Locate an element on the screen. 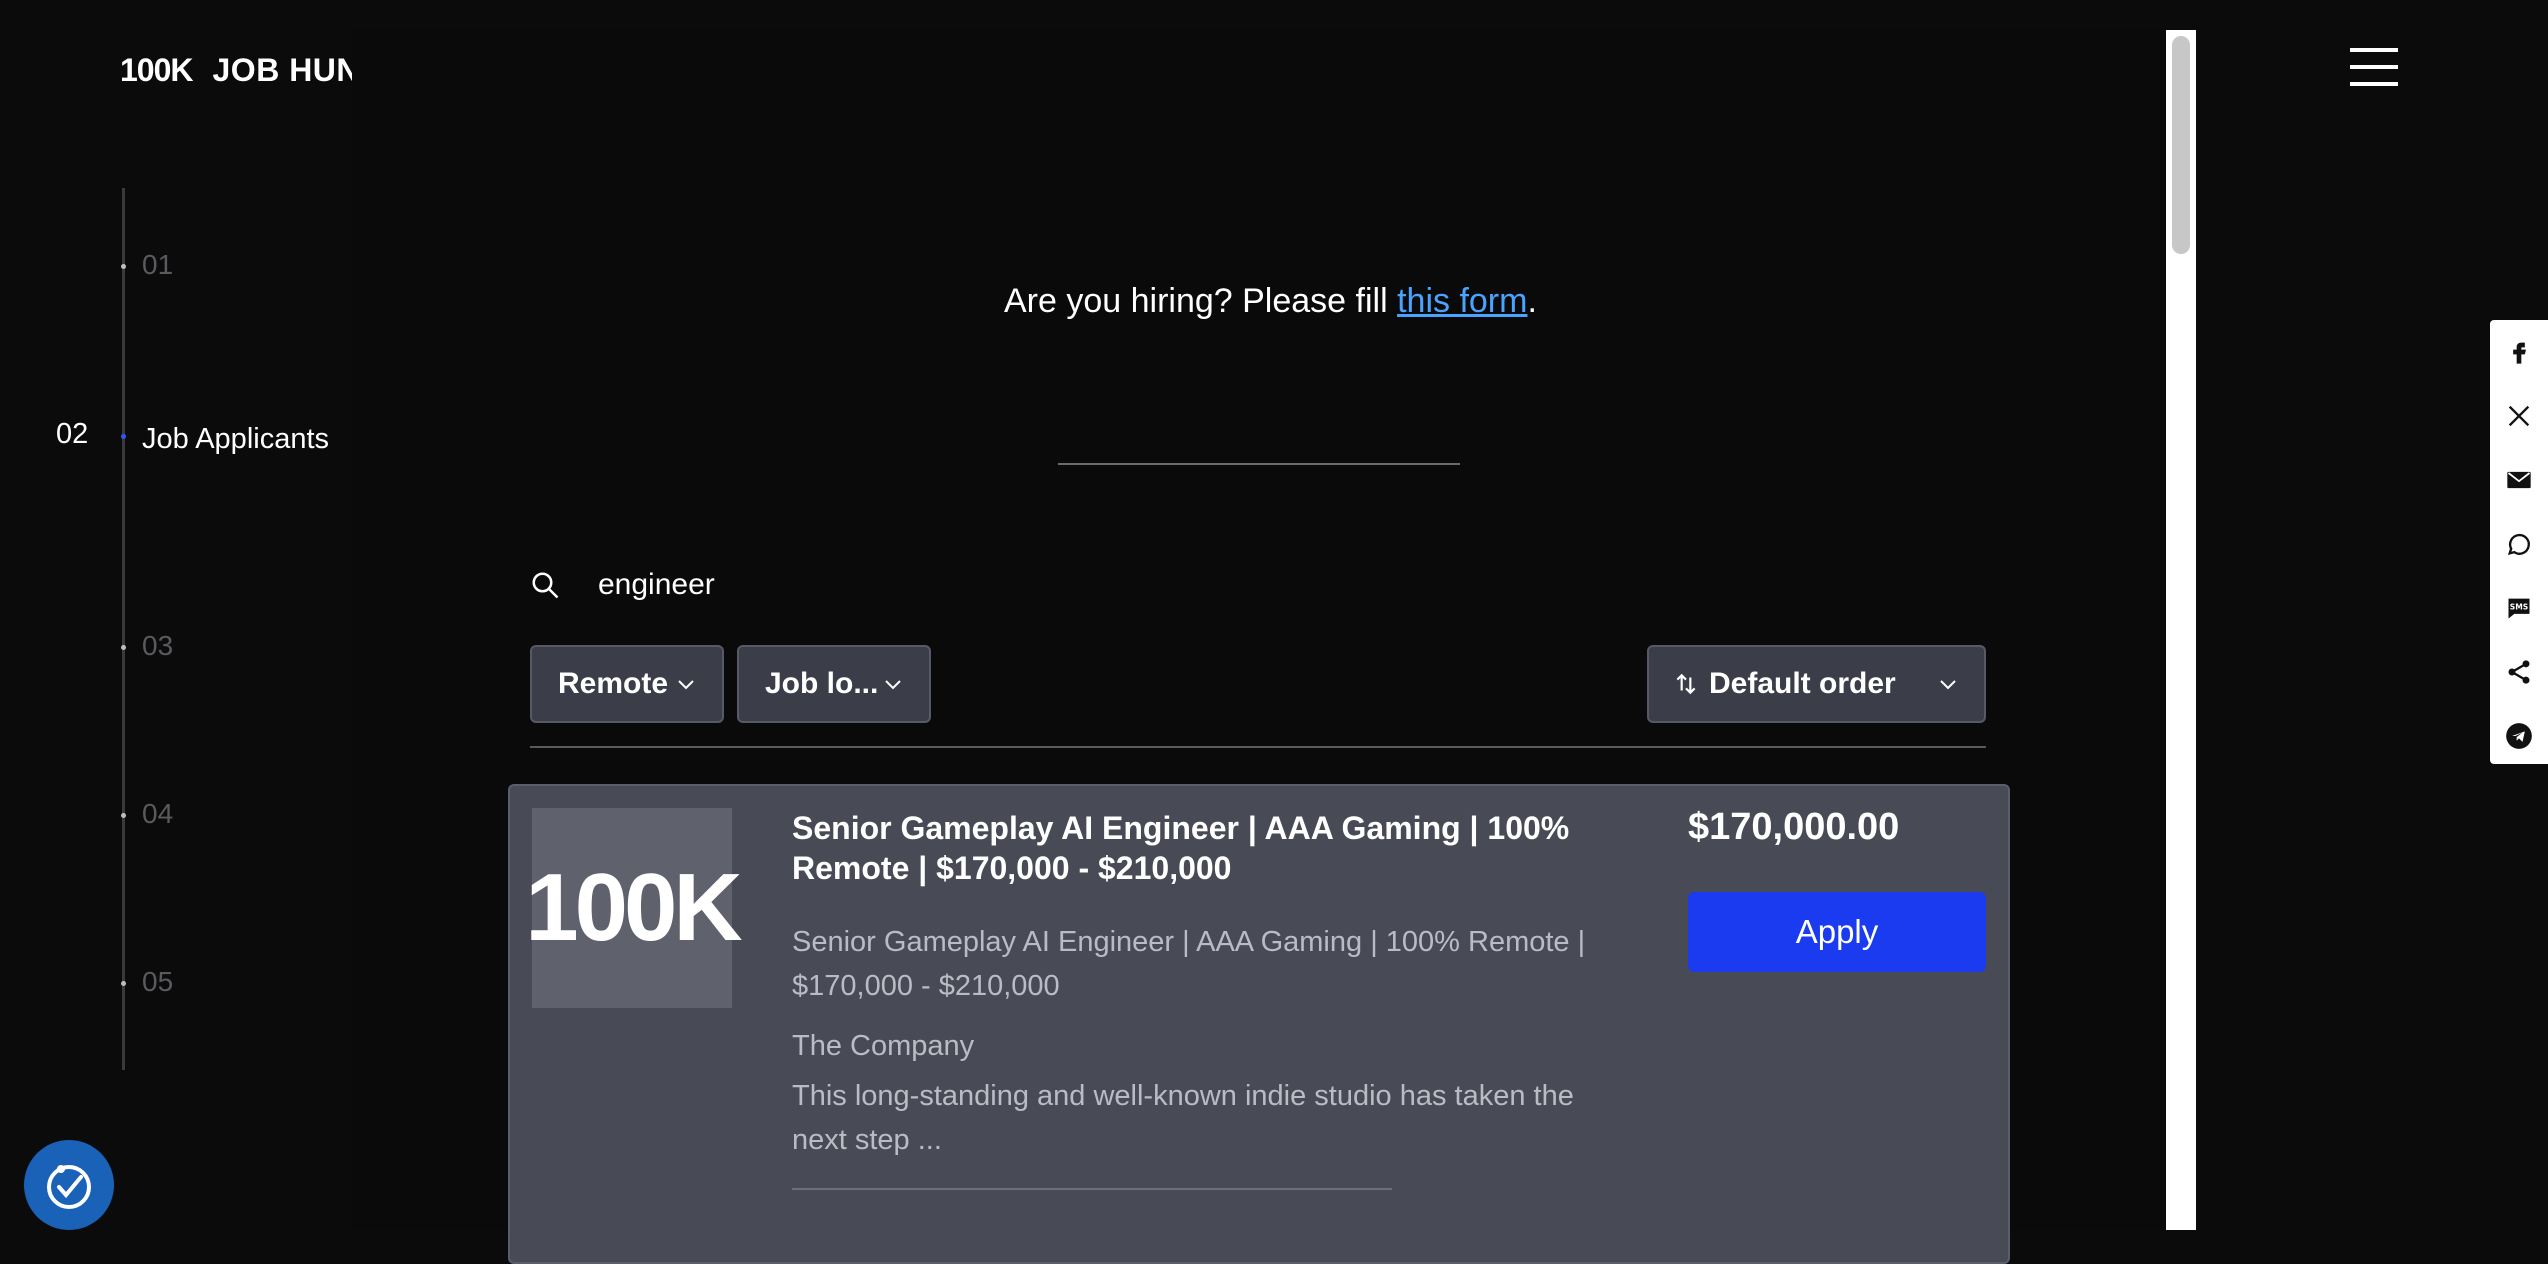  site-logo: 100K JOB HUNT is located at coordinates (250, 70).